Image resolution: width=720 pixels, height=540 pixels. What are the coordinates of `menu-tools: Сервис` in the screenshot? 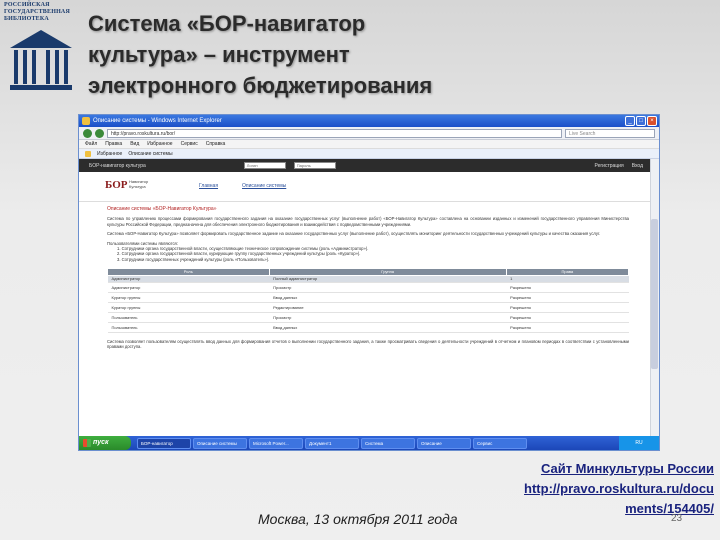 It's located at (189, 144).